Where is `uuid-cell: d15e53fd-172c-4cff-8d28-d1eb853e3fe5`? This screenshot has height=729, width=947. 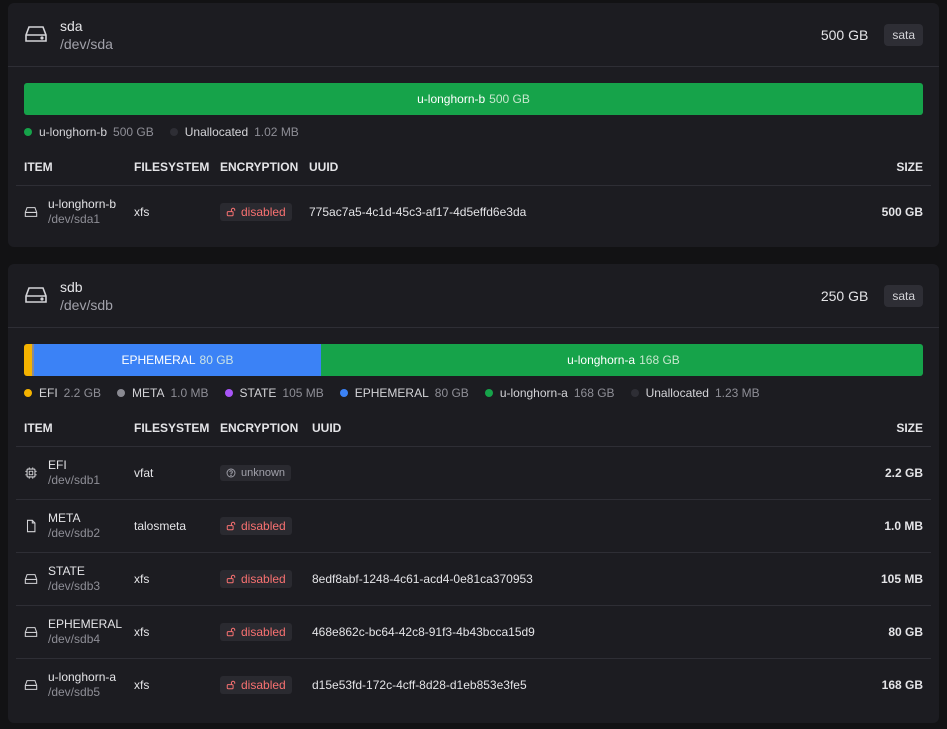
uuid-cell: d15e53fd-172c-4cff-8d28-d1eb853e3fe5 is located at coordinates (419, 684).